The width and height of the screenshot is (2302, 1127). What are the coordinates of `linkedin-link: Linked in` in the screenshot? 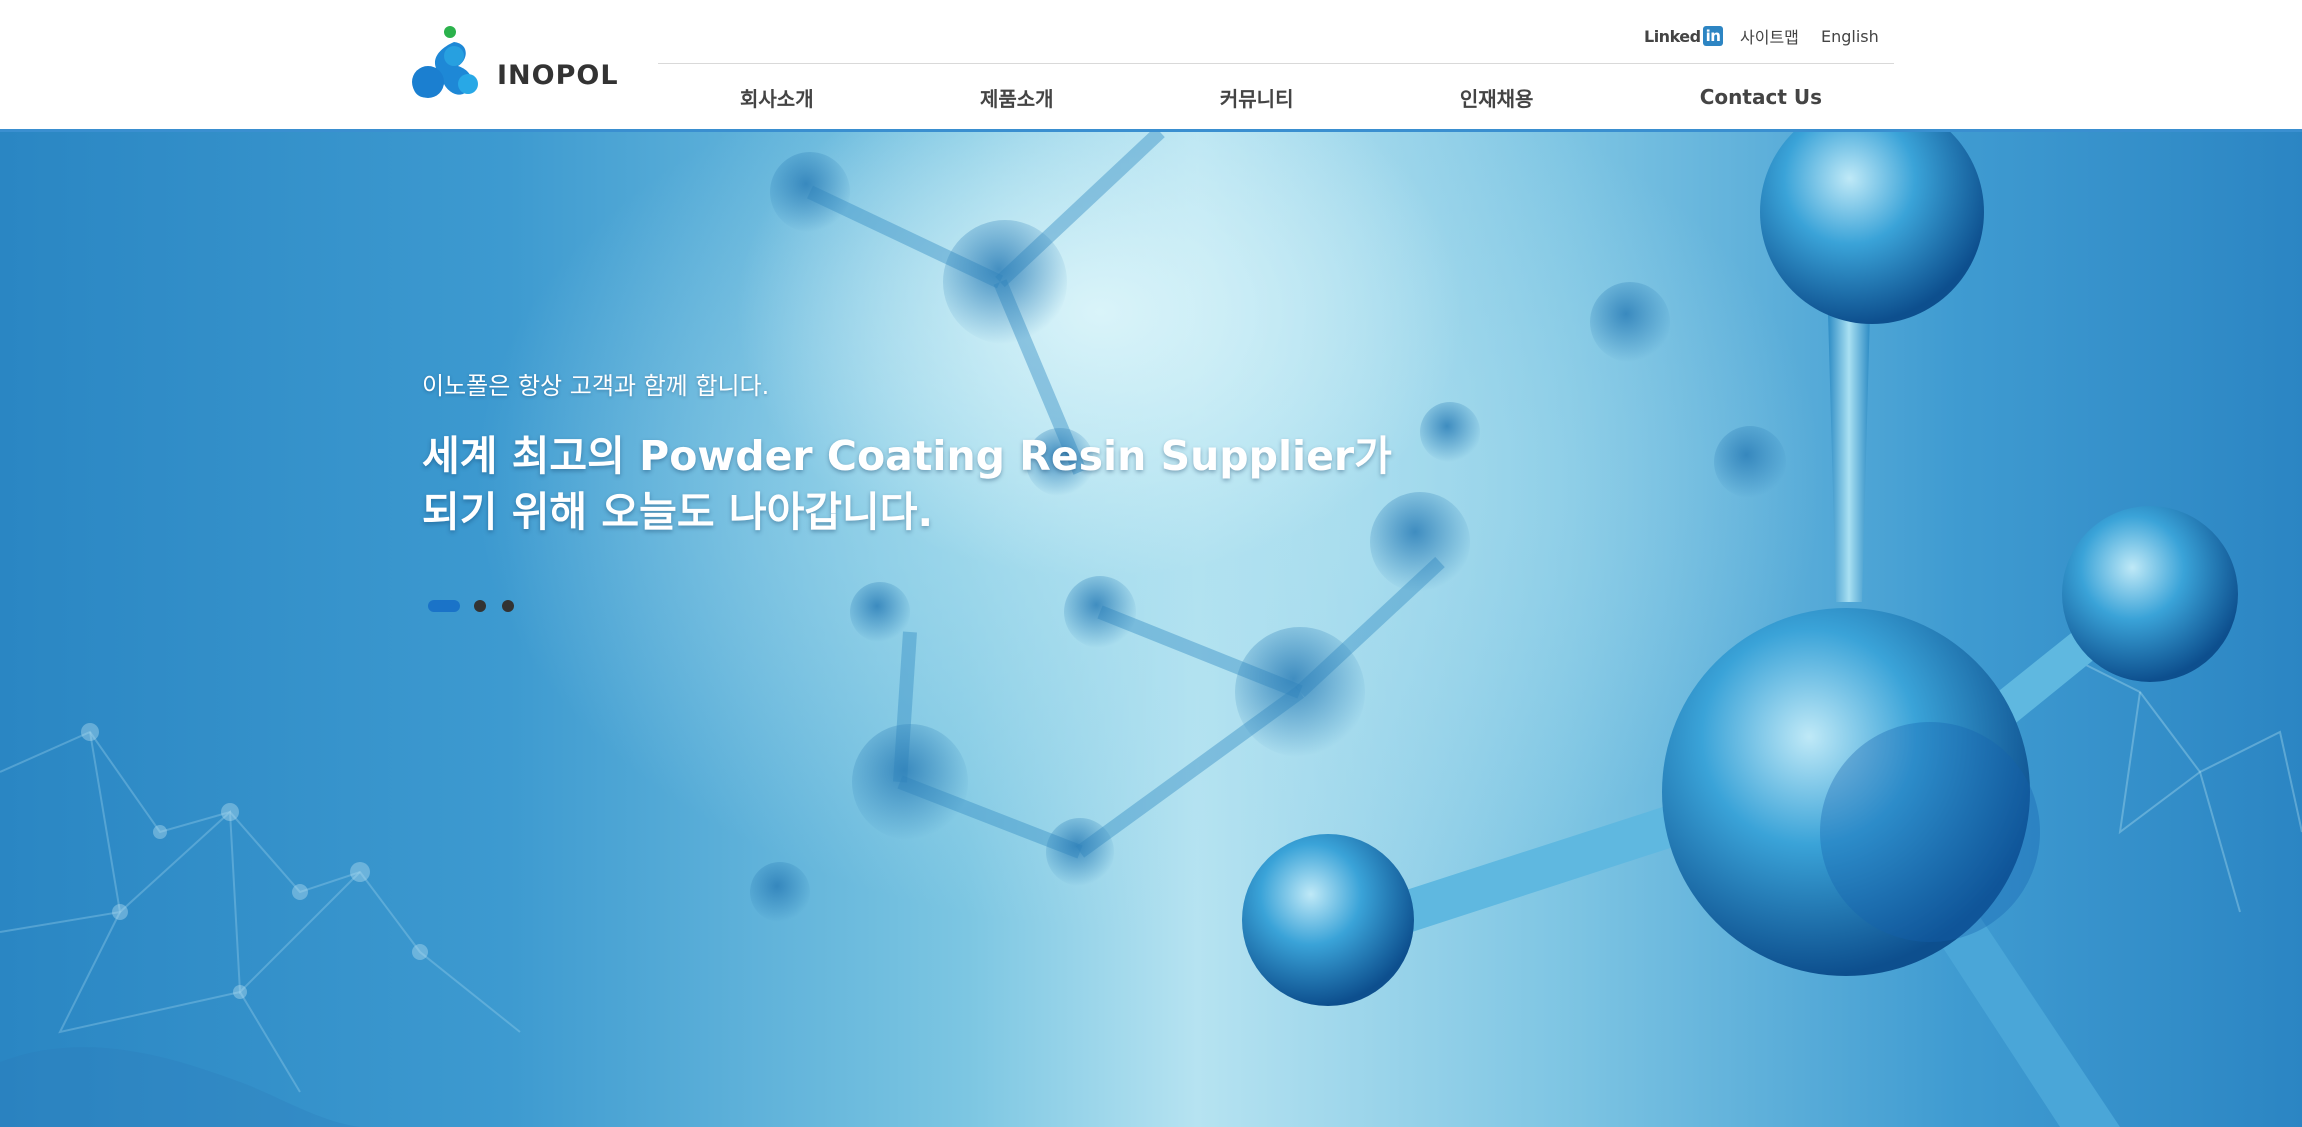 It's located at (1684, 36).